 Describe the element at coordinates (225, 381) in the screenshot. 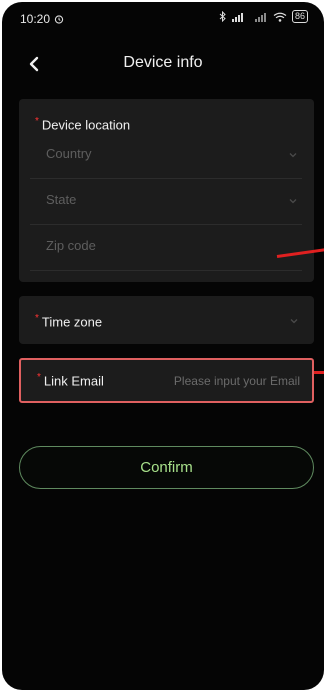

I see `email-input` at that location.